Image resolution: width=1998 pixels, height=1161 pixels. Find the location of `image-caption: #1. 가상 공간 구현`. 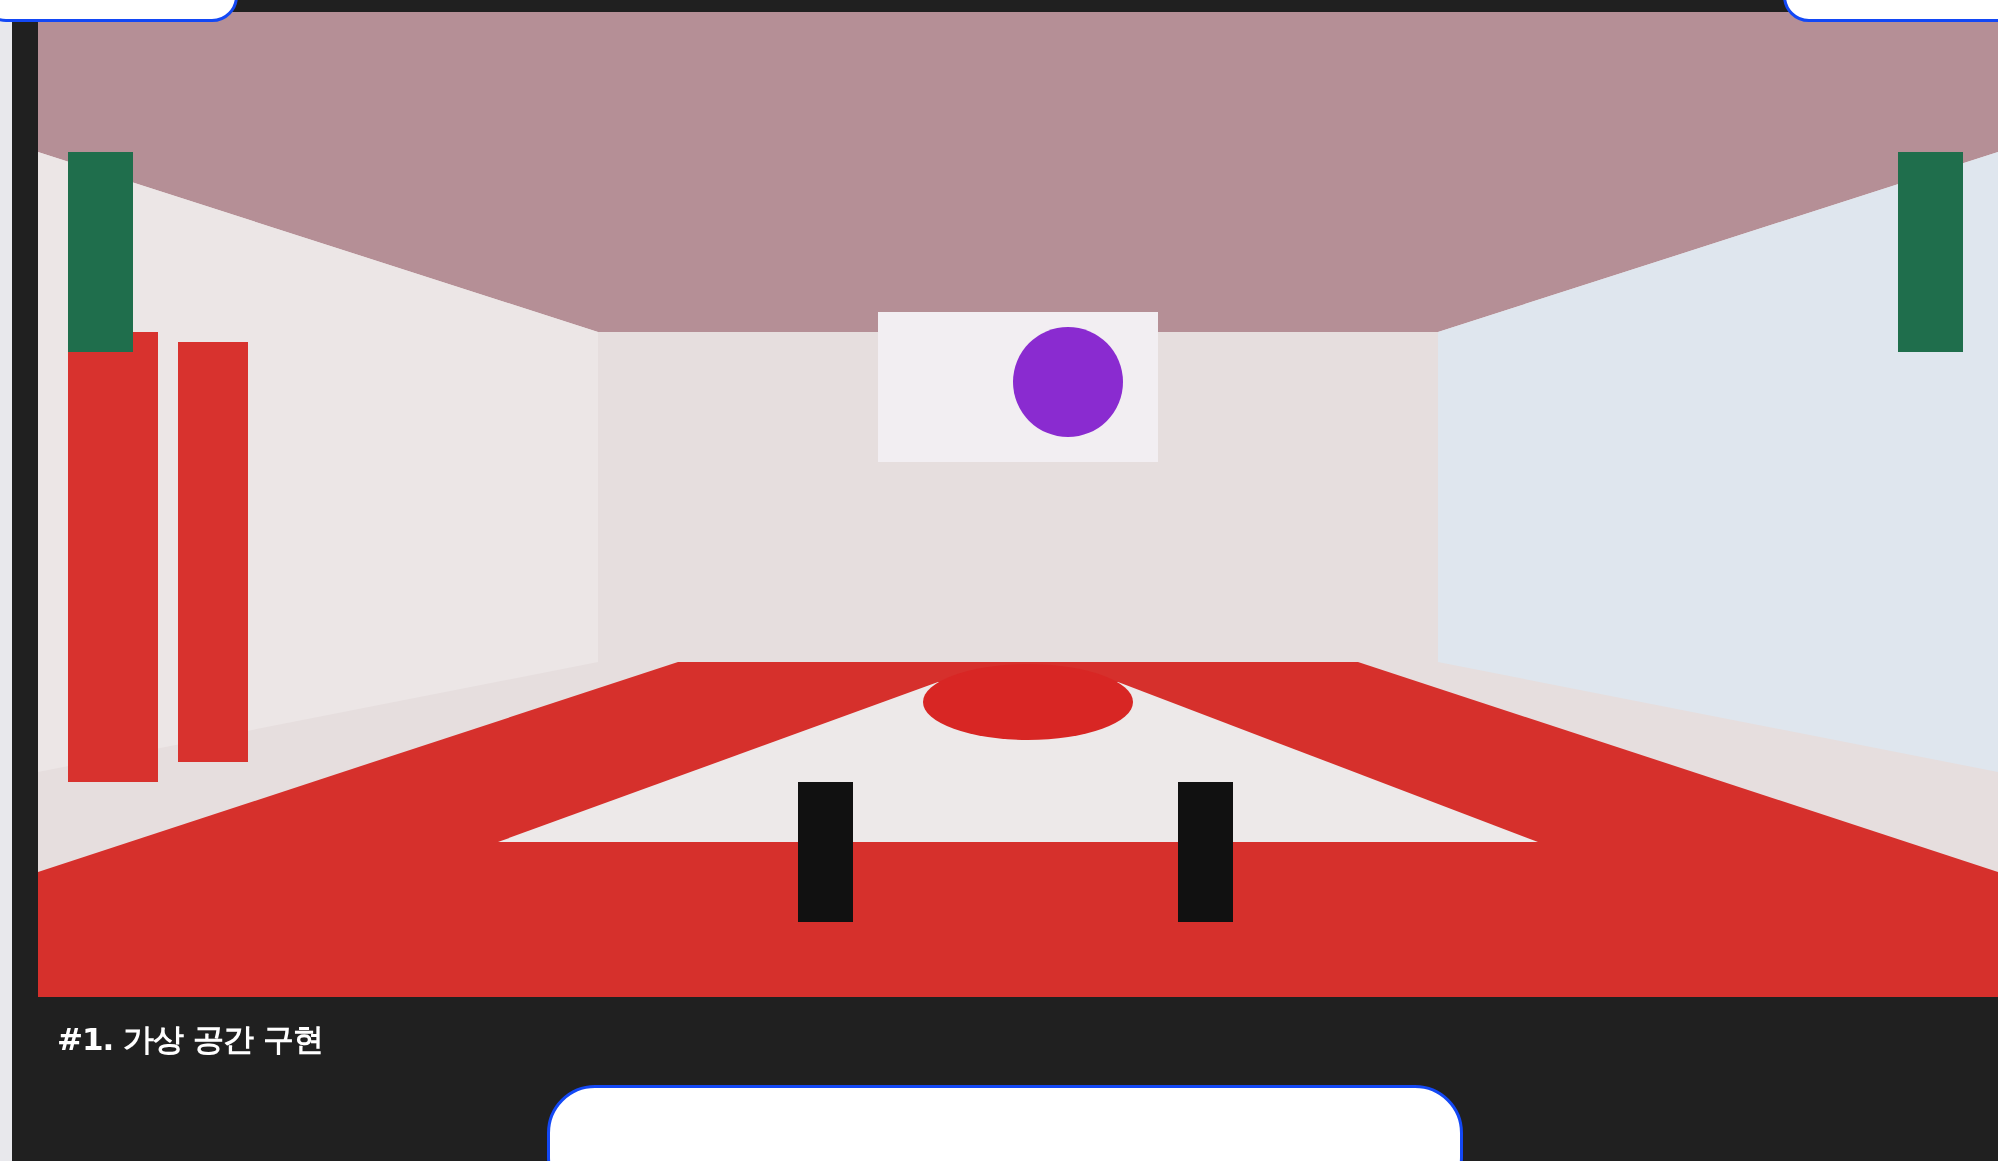

image-caption: #1. 가상 공간 구현 is located at coordinates (190, 1039).